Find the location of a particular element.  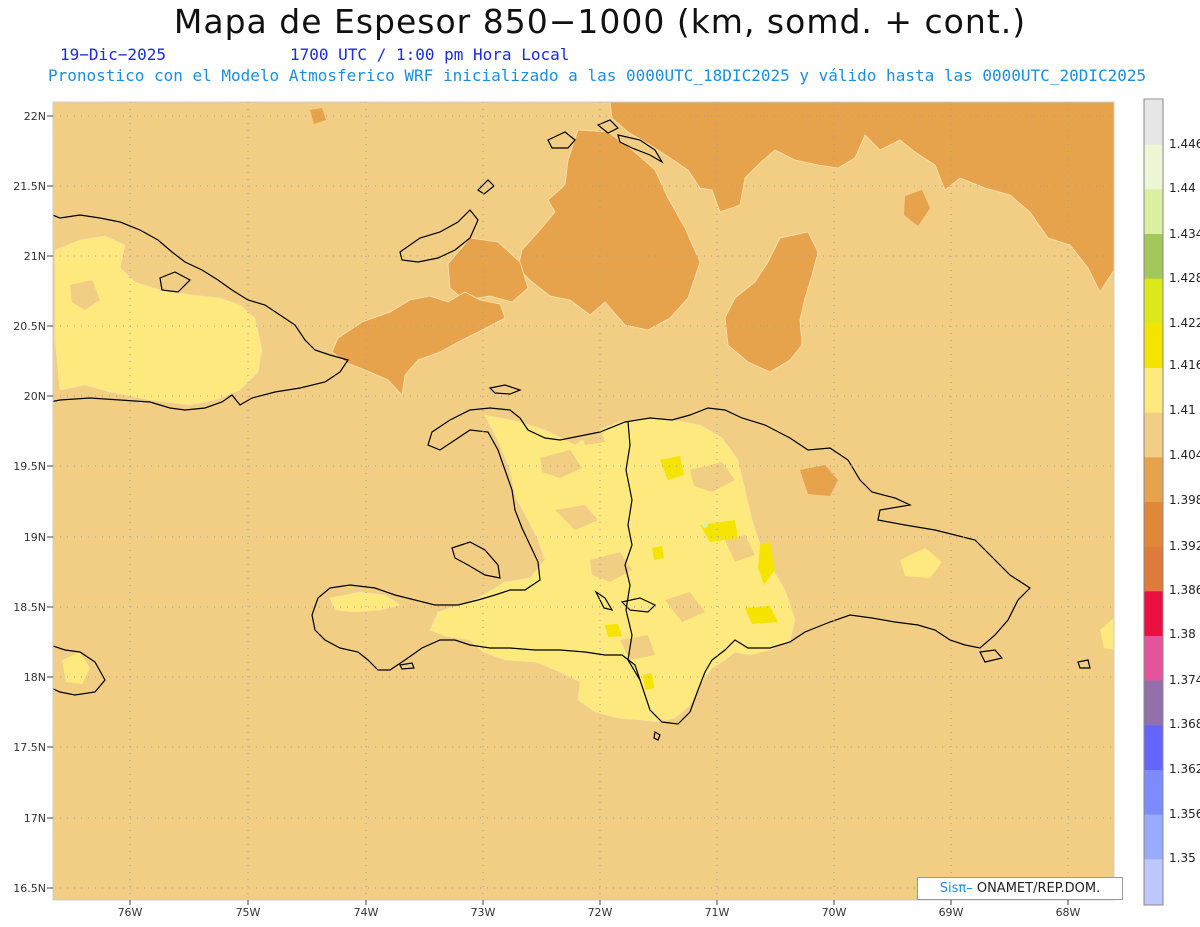

lon-label: 72W is located at coordinates (600, 912).